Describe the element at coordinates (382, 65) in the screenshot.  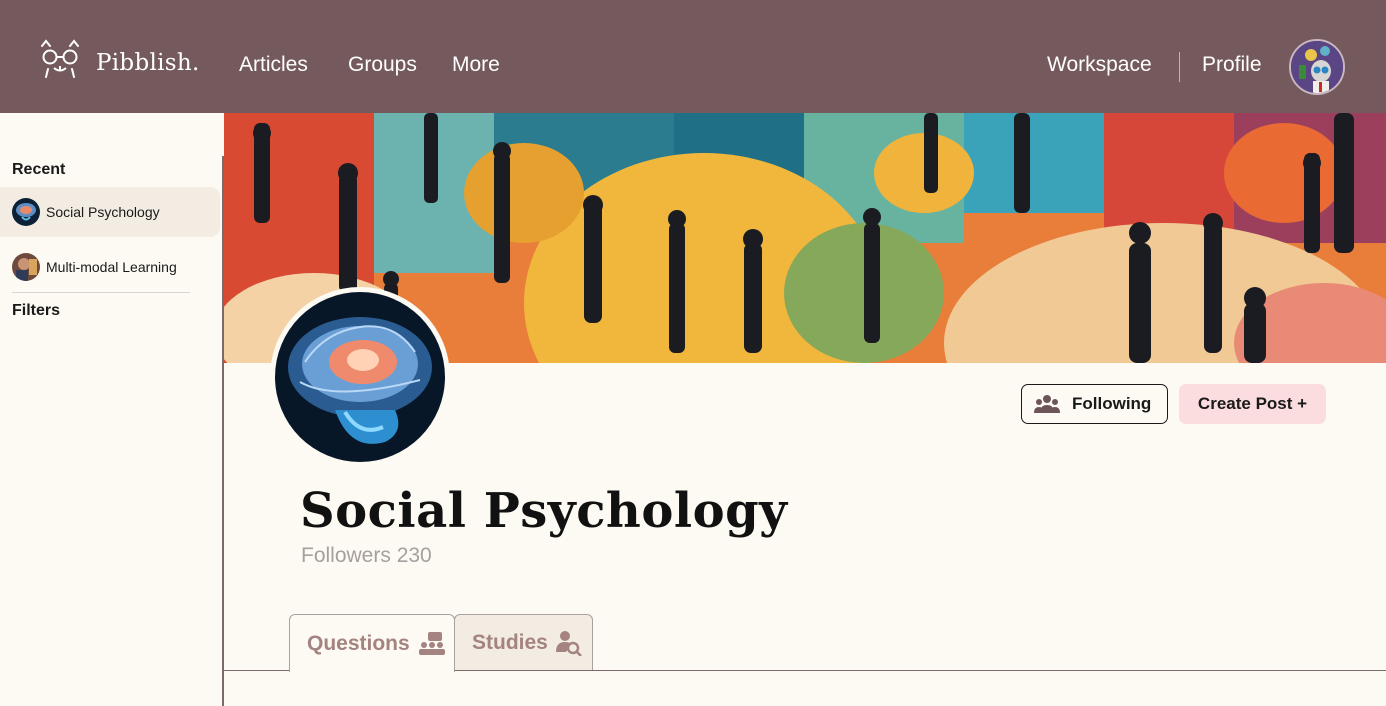
I see `nav-groups: Groups` at that location.